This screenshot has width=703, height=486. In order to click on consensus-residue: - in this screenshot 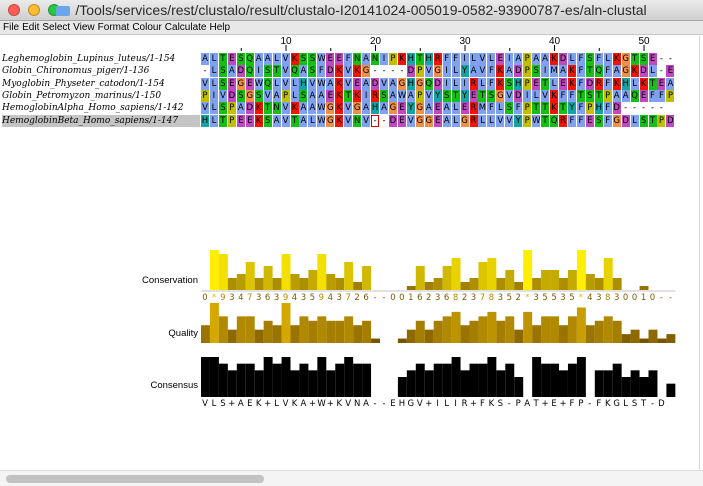, I will do `click(509, 404)`.